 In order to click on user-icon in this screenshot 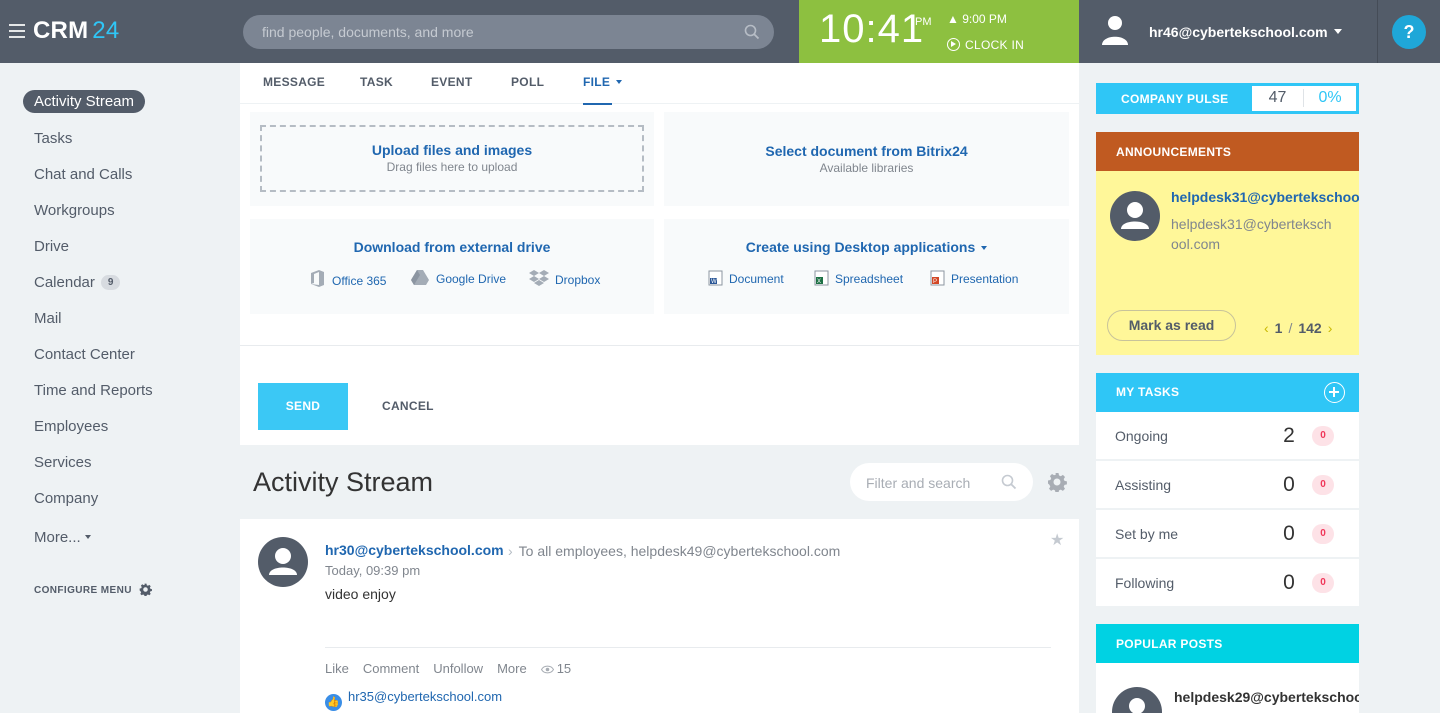, I will do `click(1137, 705)`.